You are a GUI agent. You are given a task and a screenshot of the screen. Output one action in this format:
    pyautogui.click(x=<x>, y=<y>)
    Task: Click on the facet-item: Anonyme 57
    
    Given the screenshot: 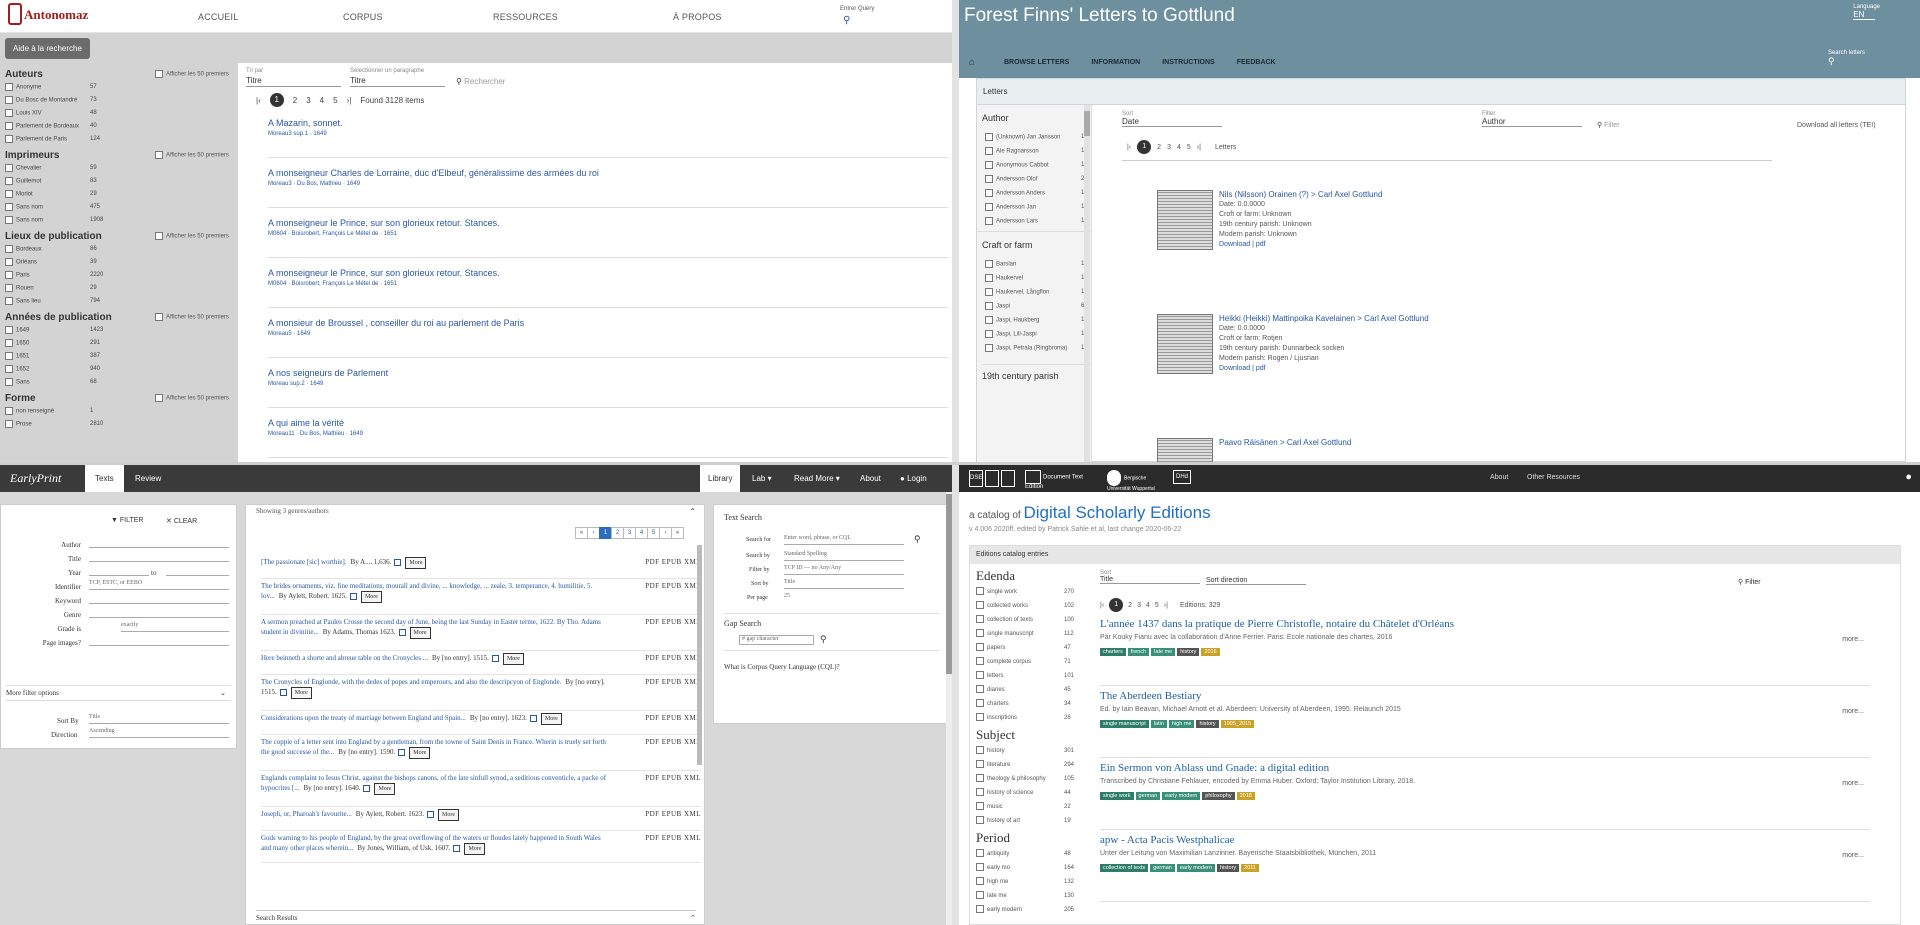 What is the action you would take?
    pyautogui.click(x=121, y=87)
    